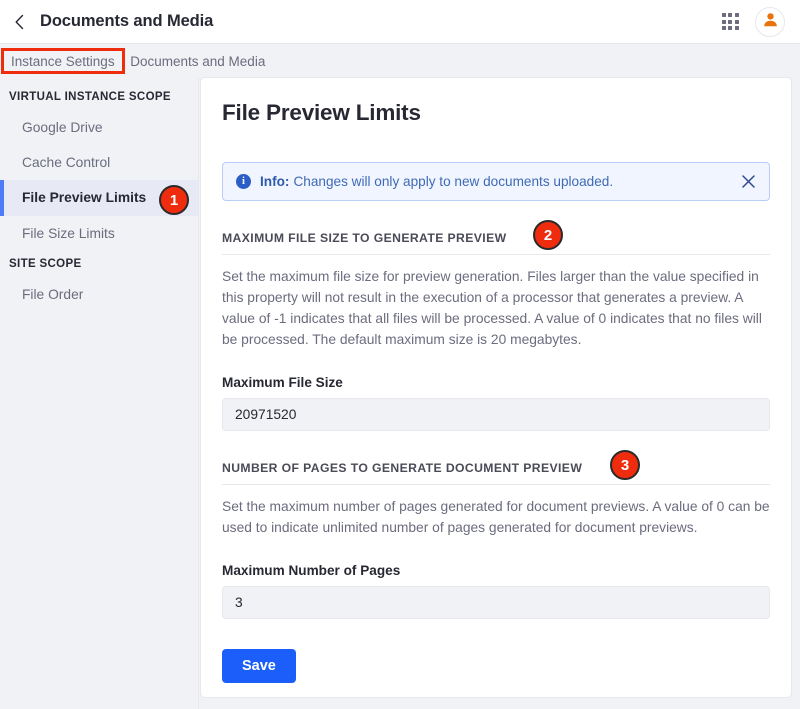  Describe the element at coordinates (259, 665) in the screenshot. I see `save-button: Save` at that location.